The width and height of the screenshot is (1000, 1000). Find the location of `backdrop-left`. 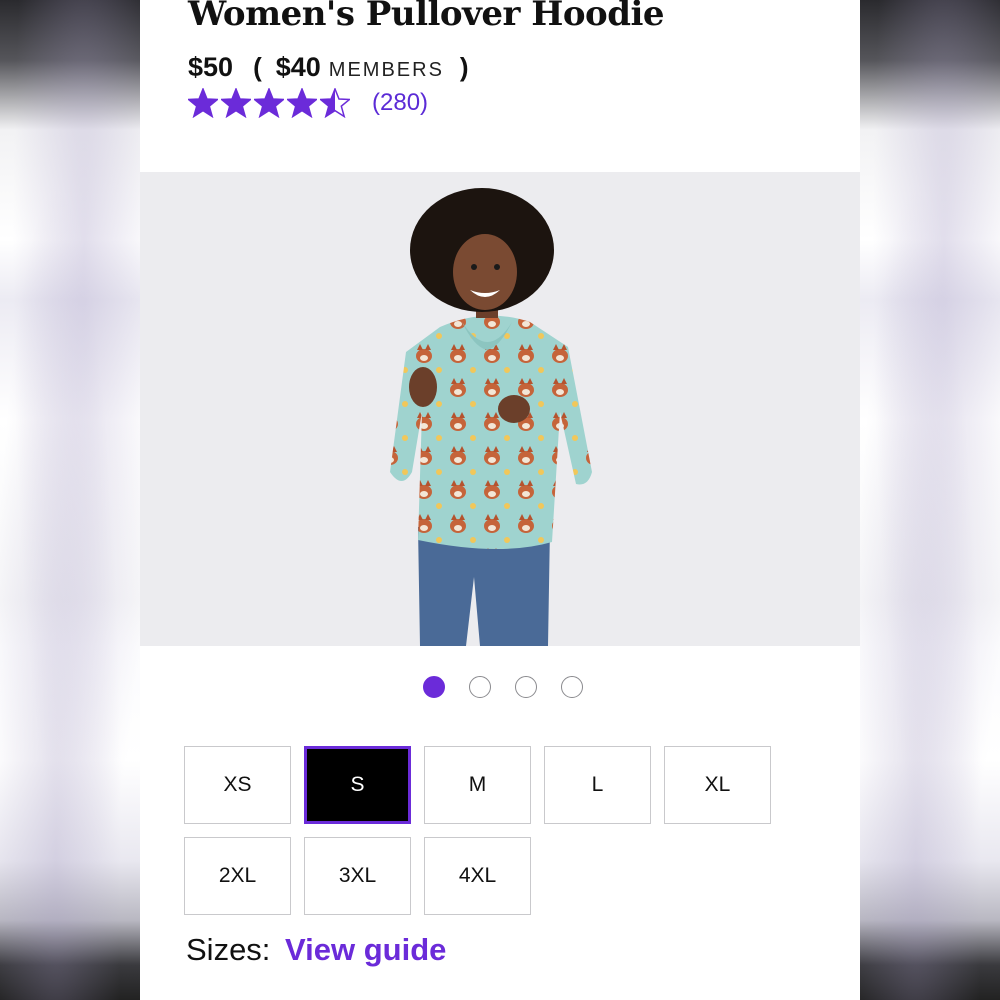

backdrop-left is located at coordinates (70, 500).